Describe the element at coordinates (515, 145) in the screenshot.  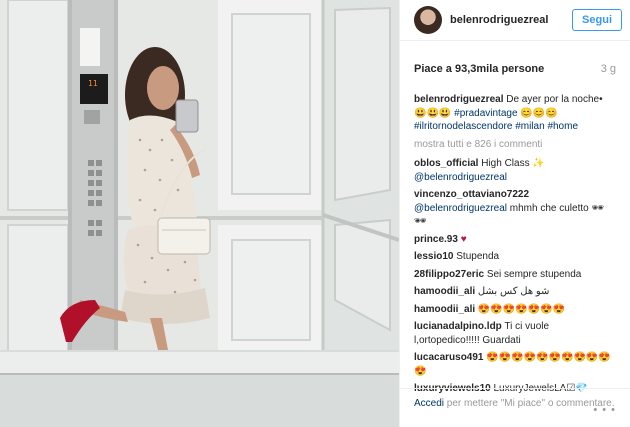
I see `show-all-comments-link: mostra tutti e 826 i commenti` at that location.